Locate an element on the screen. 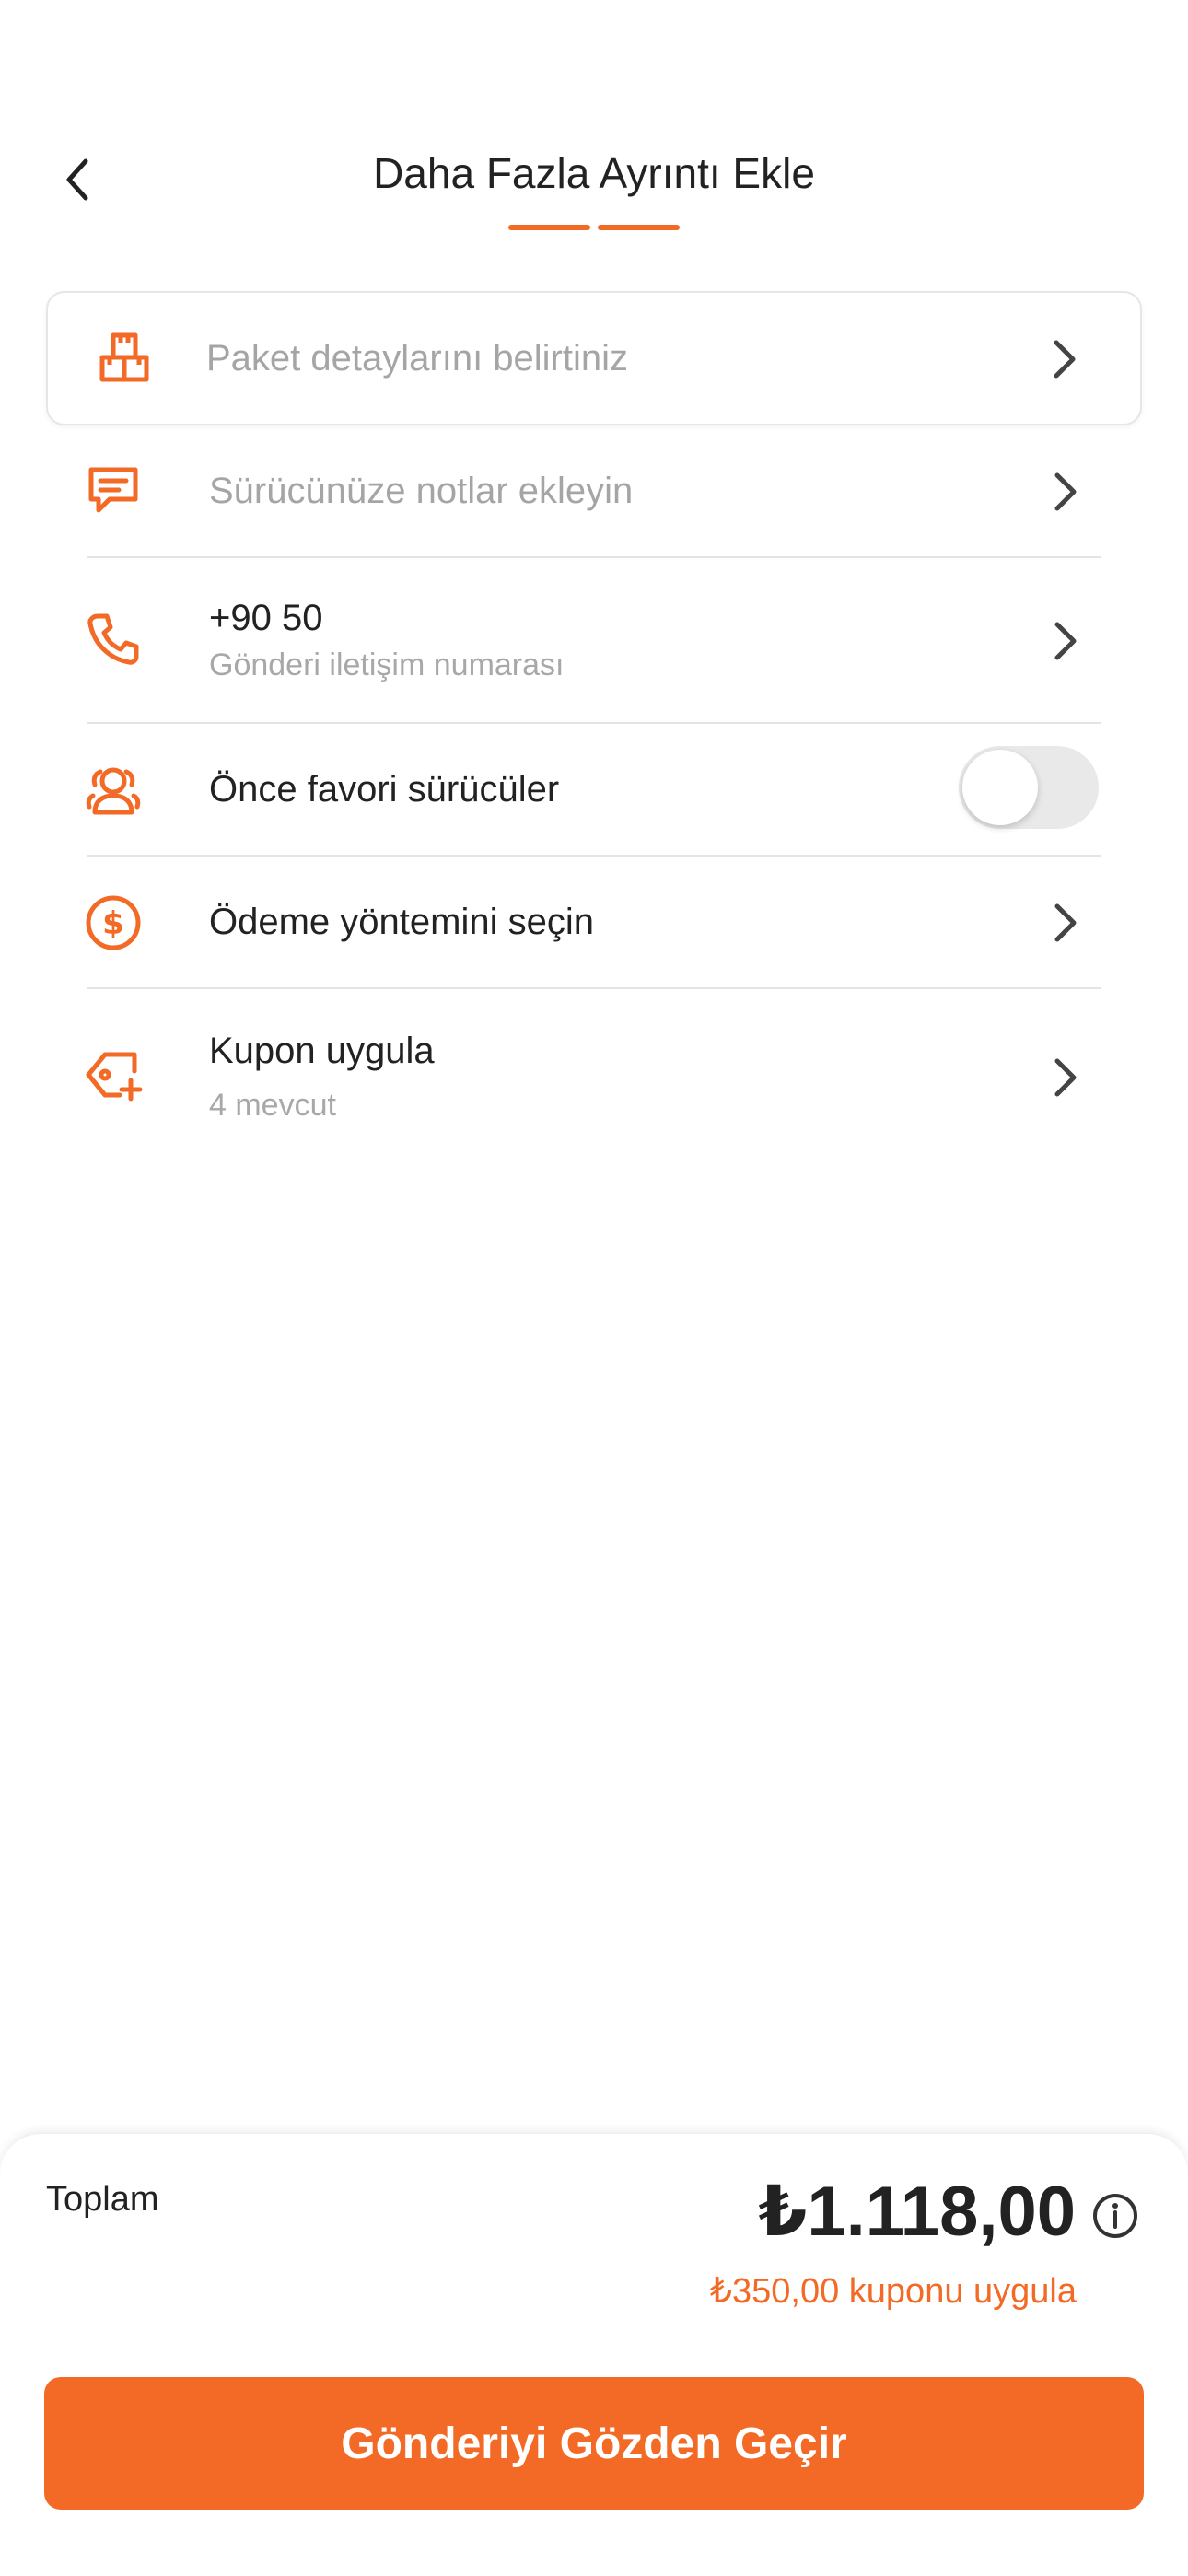 Image resolution: width=1188 pixels, height=2576 pixels. package-icon is located at coordinates (125, 358).